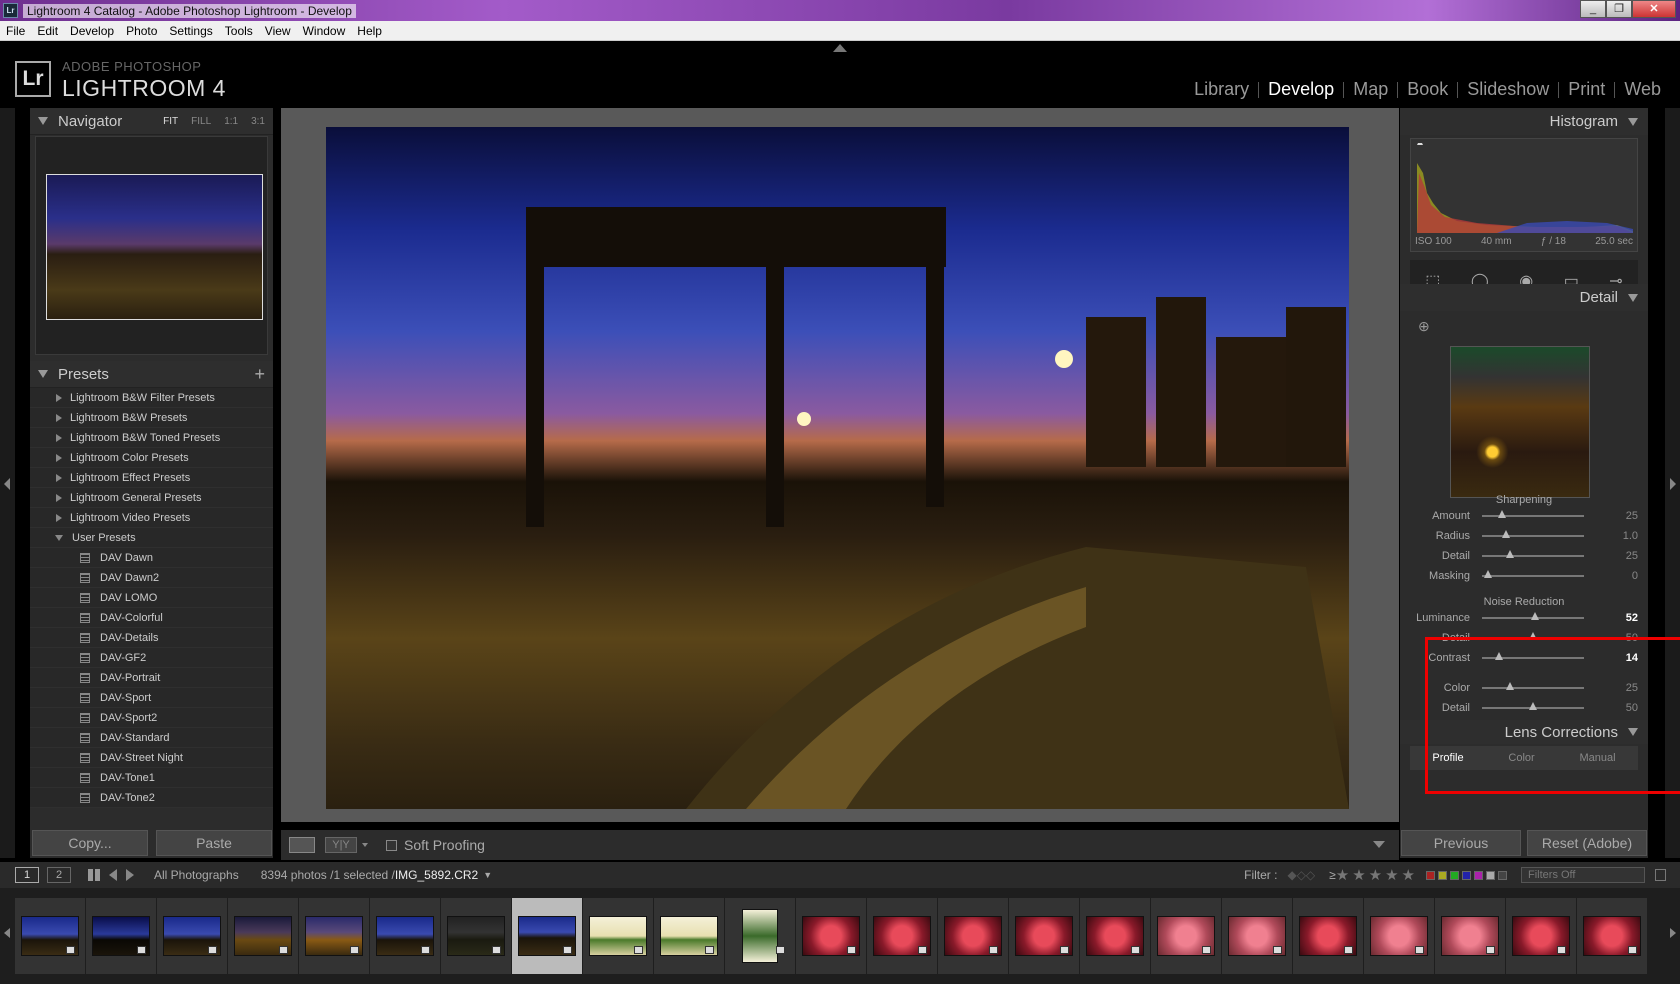  I want to click on minimize-icon: _, so click(1593, 9).